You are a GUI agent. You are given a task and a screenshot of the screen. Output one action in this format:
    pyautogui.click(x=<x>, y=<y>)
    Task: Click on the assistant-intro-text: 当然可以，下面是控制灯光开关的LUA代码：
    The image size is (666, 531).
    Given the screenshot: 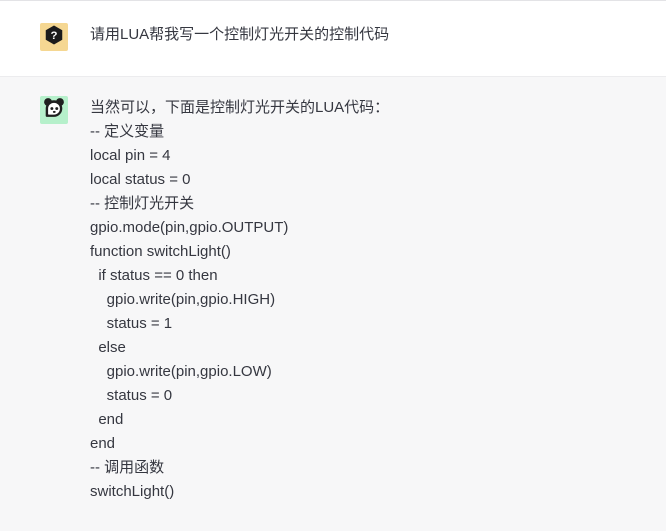 What is the action you would take?
    pyautogui.click(x=240, y=107)
    